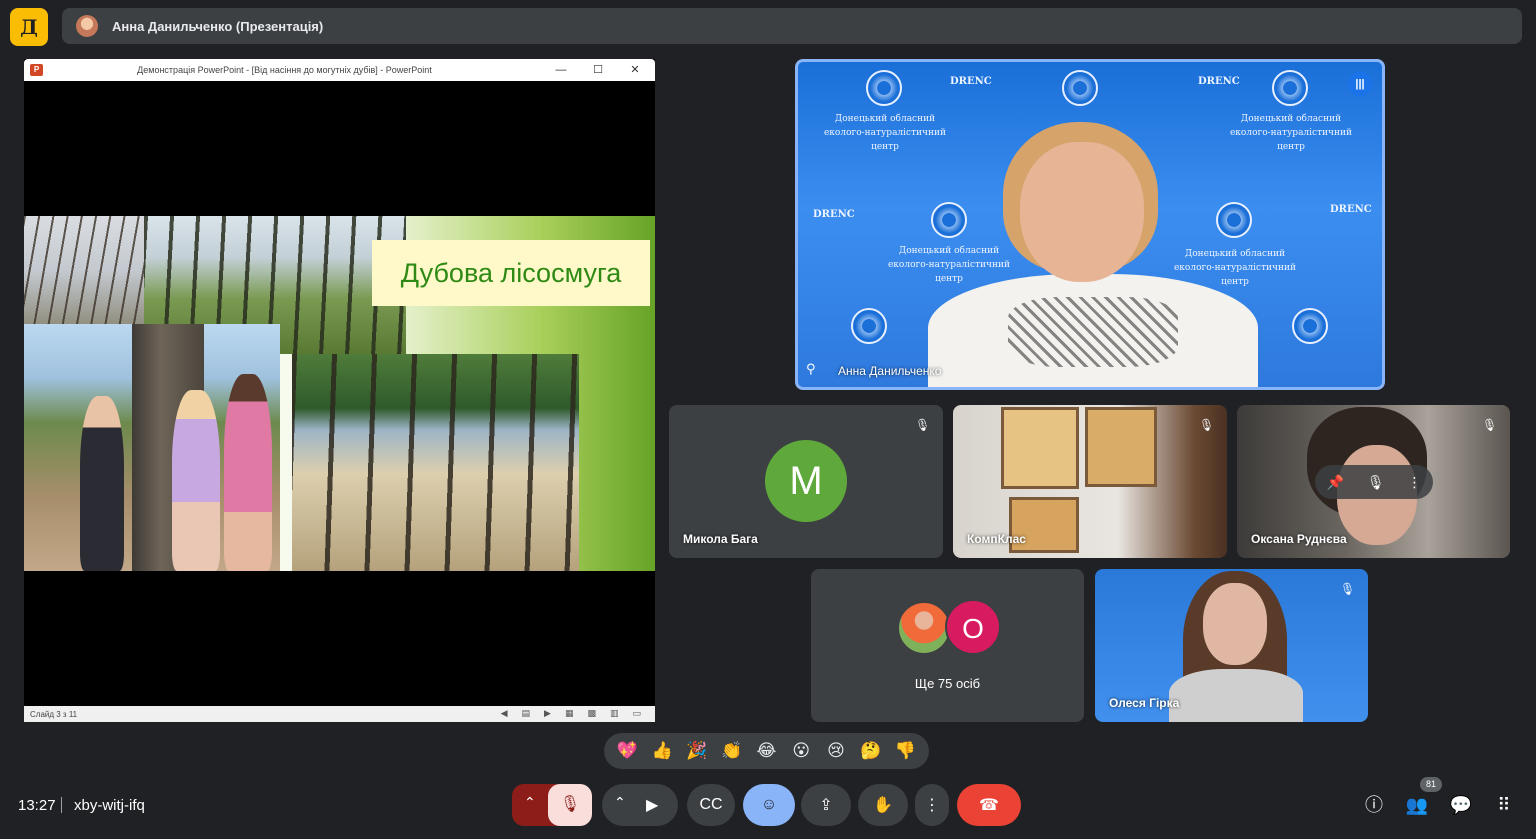 The height and width of the screenshot is (839, 1536). I want to click on maximize-icon: ☐, so click(598, 70).